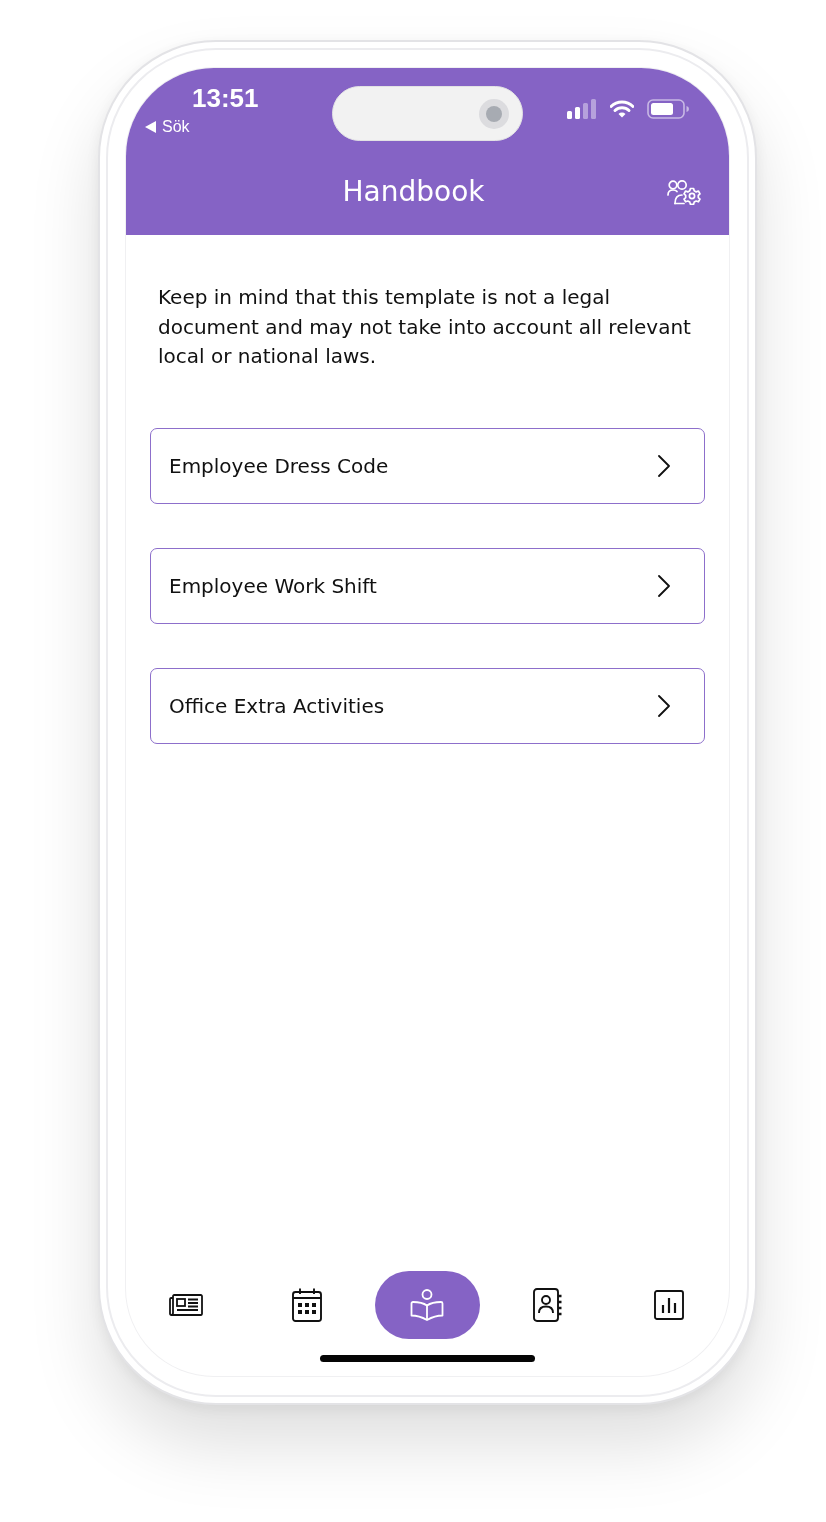 The width and height of the screenshot is (826, 1522). What do you see at coordinates (150, 127) in the screenshot?
I see `back-icon` at bounding box center [150, 127].